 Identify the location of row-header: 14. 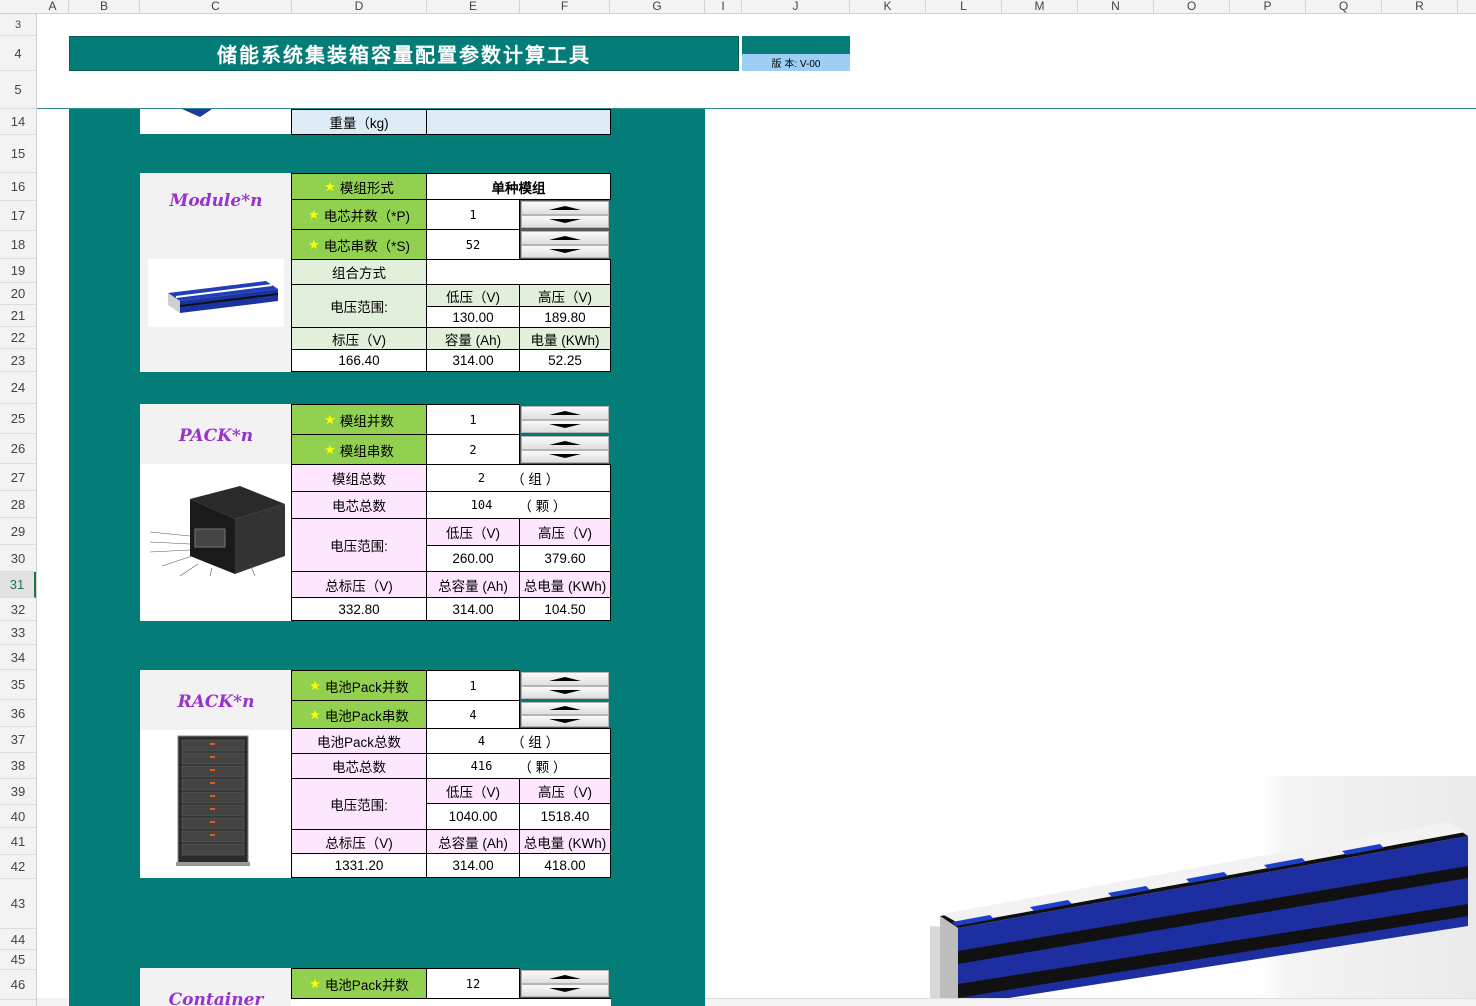
(18, 122).